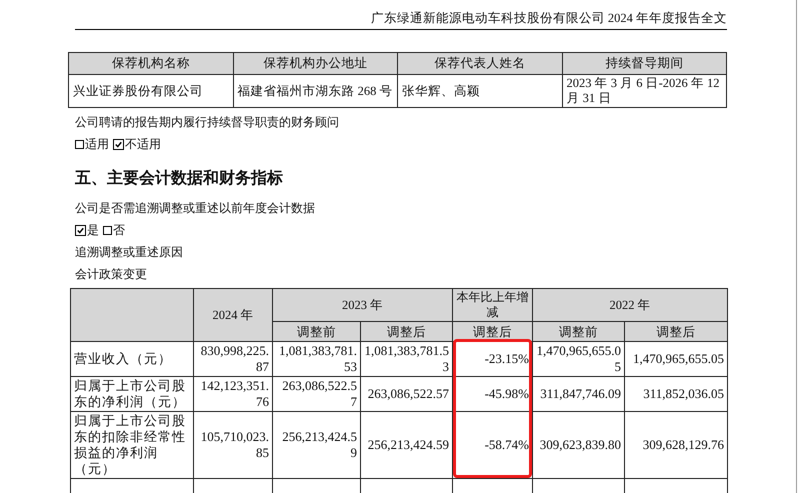  What do you see at coordinates (233, 359) in the screenshot?
I see `table-cell: 830,998,225.87` at bounding box center [233, 359].